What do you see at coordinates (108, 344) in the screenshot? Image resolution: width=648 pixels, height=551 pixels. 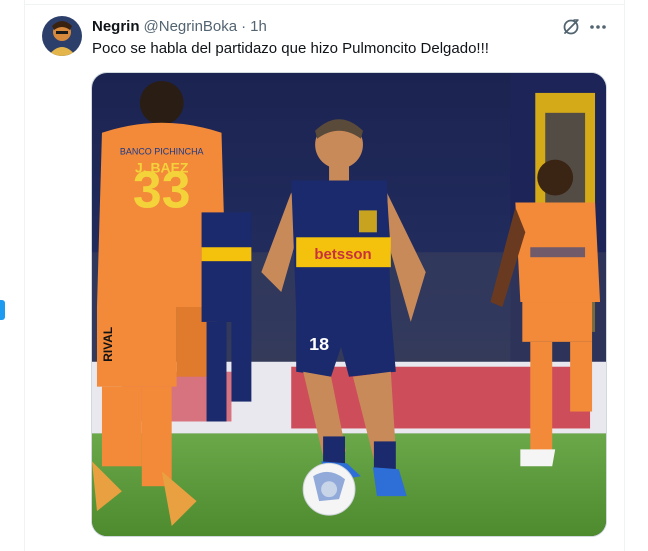 I see `svg-text: RIVAL` at bounding box center [108, 344].